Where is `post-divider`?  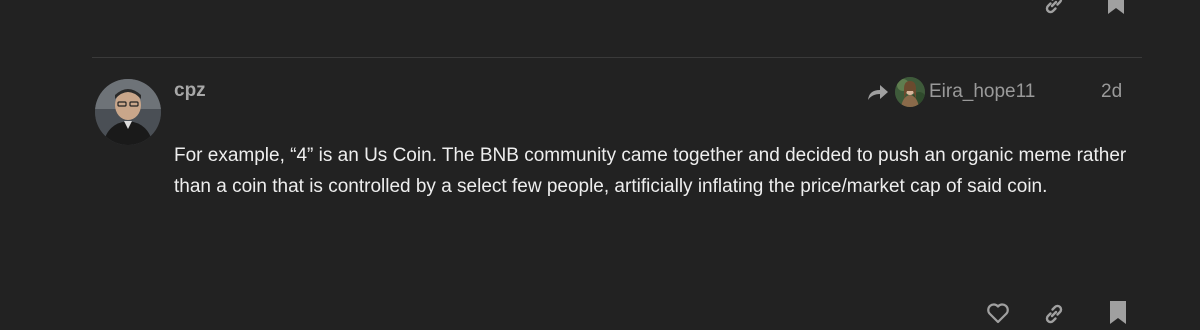 post-divider is located at coordinates (617, 57).